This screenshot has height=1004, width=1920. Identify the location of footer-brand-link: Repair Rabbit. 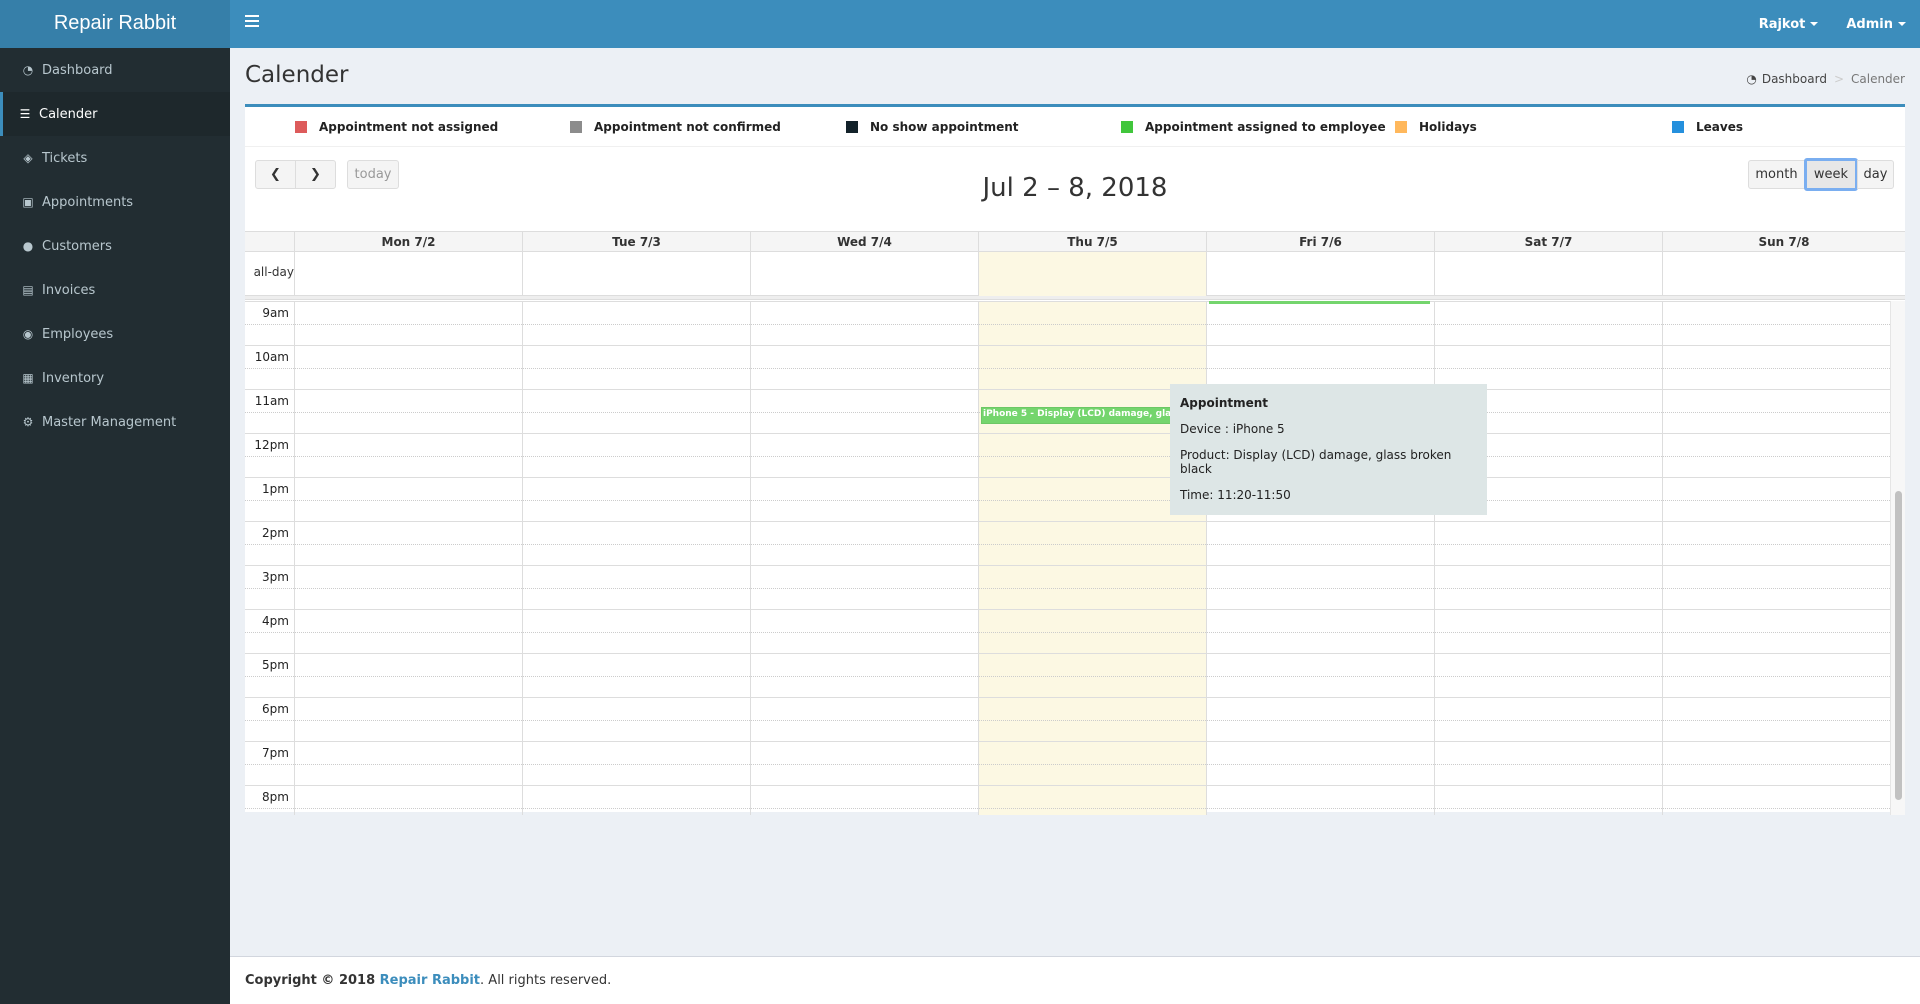
(430, 980).